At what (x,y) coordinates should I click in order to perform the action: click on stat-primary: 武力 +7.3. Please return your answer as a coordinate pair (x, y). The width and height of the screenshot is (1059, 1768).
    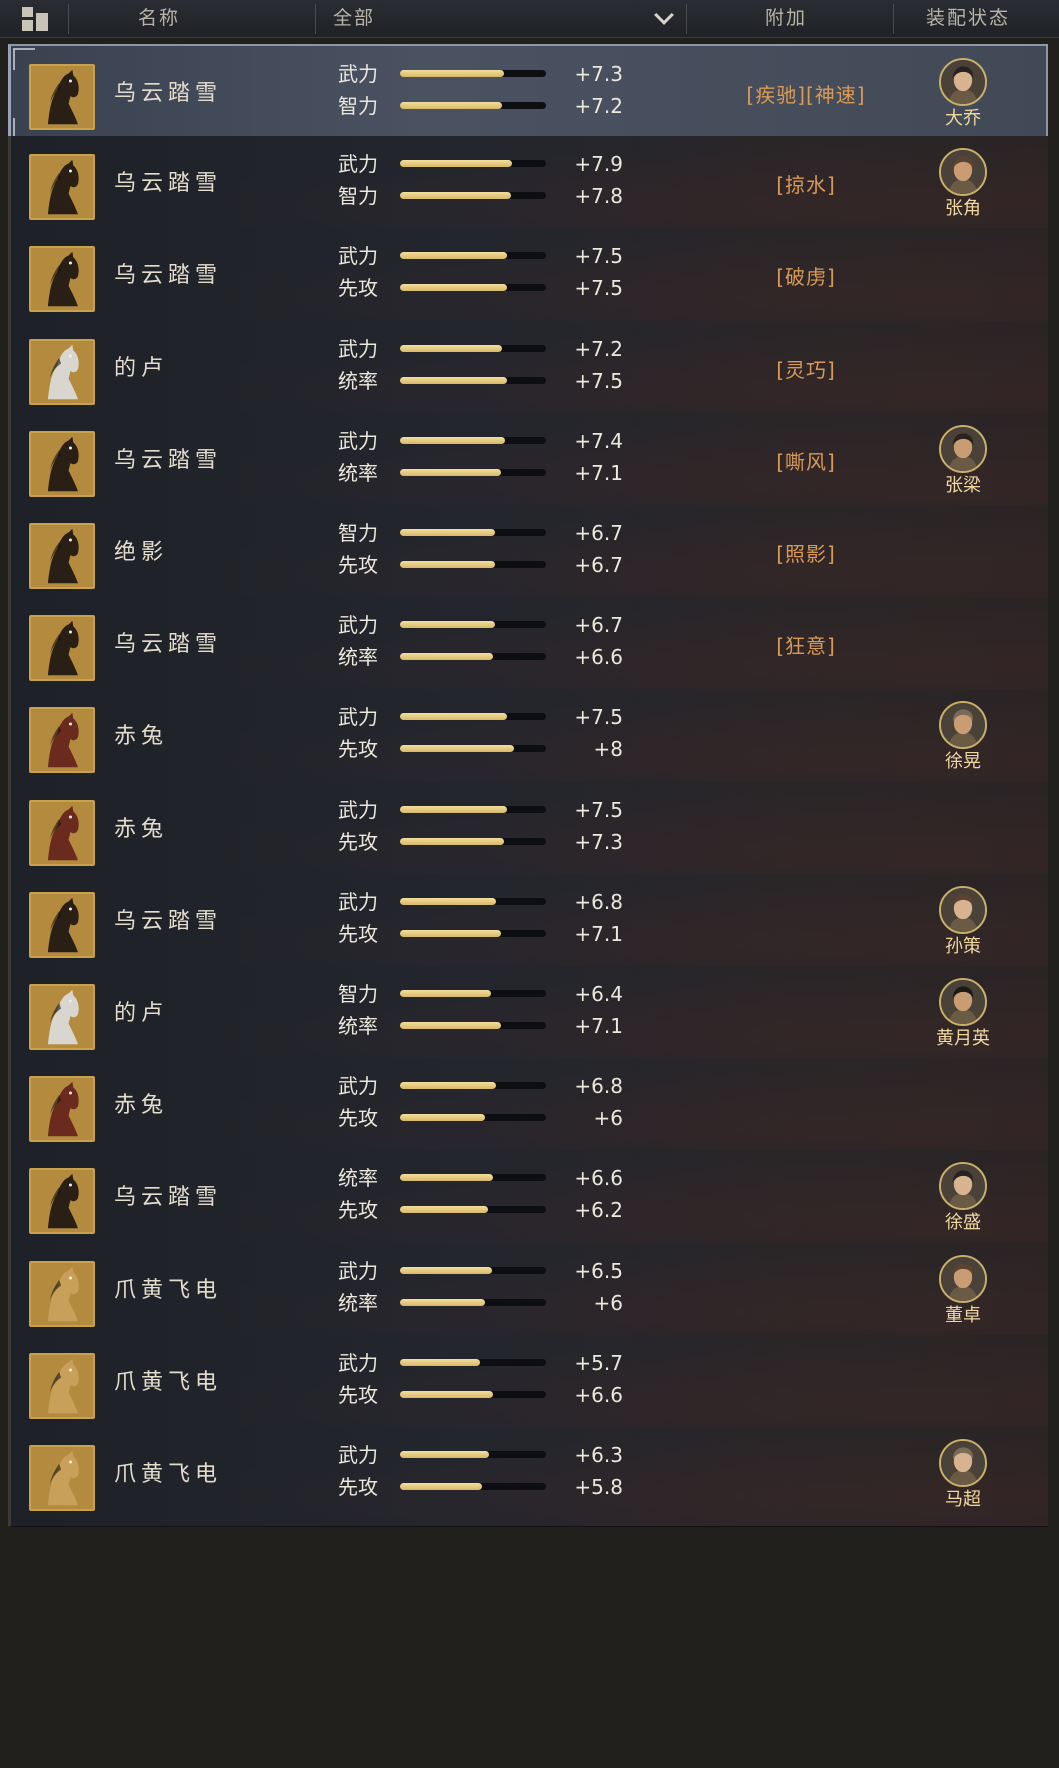
    Looking at the image, I should click on (488, 74).